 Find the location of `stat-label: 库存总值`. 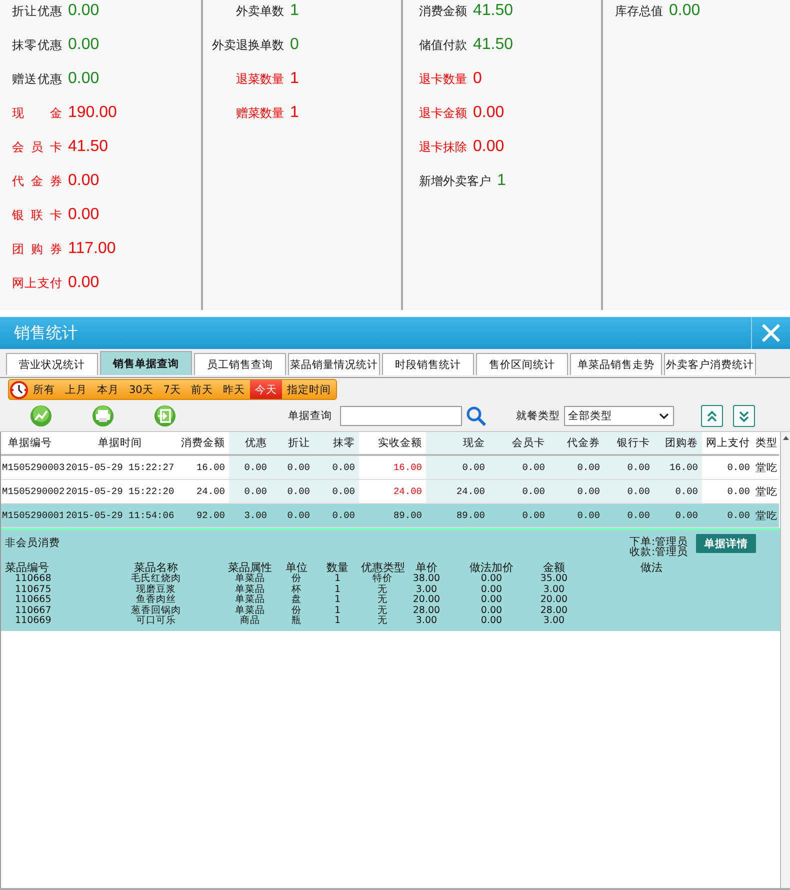

stat-label: 库存总值 is located at coordinates (639, 11).